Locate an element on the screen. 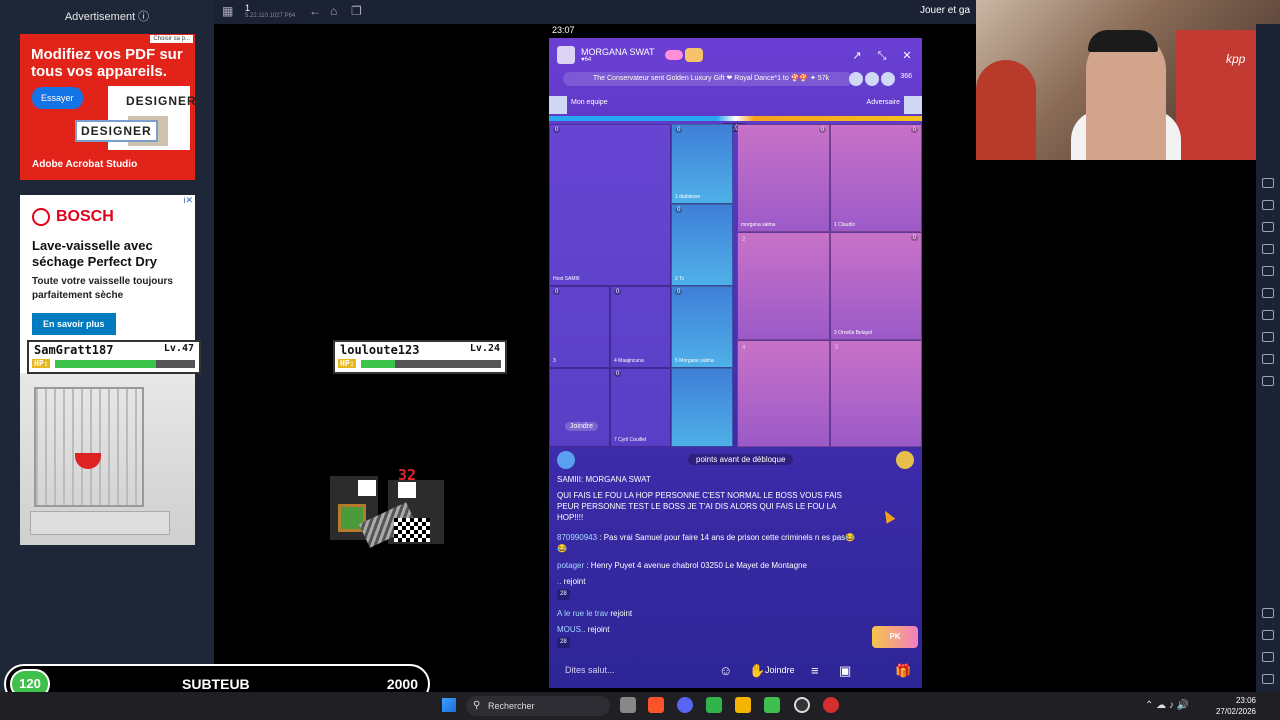 Image resolution: width=1280 pixels, height=720 pixels. score-name: SUBTEUB is located at coordinates (216, 684).